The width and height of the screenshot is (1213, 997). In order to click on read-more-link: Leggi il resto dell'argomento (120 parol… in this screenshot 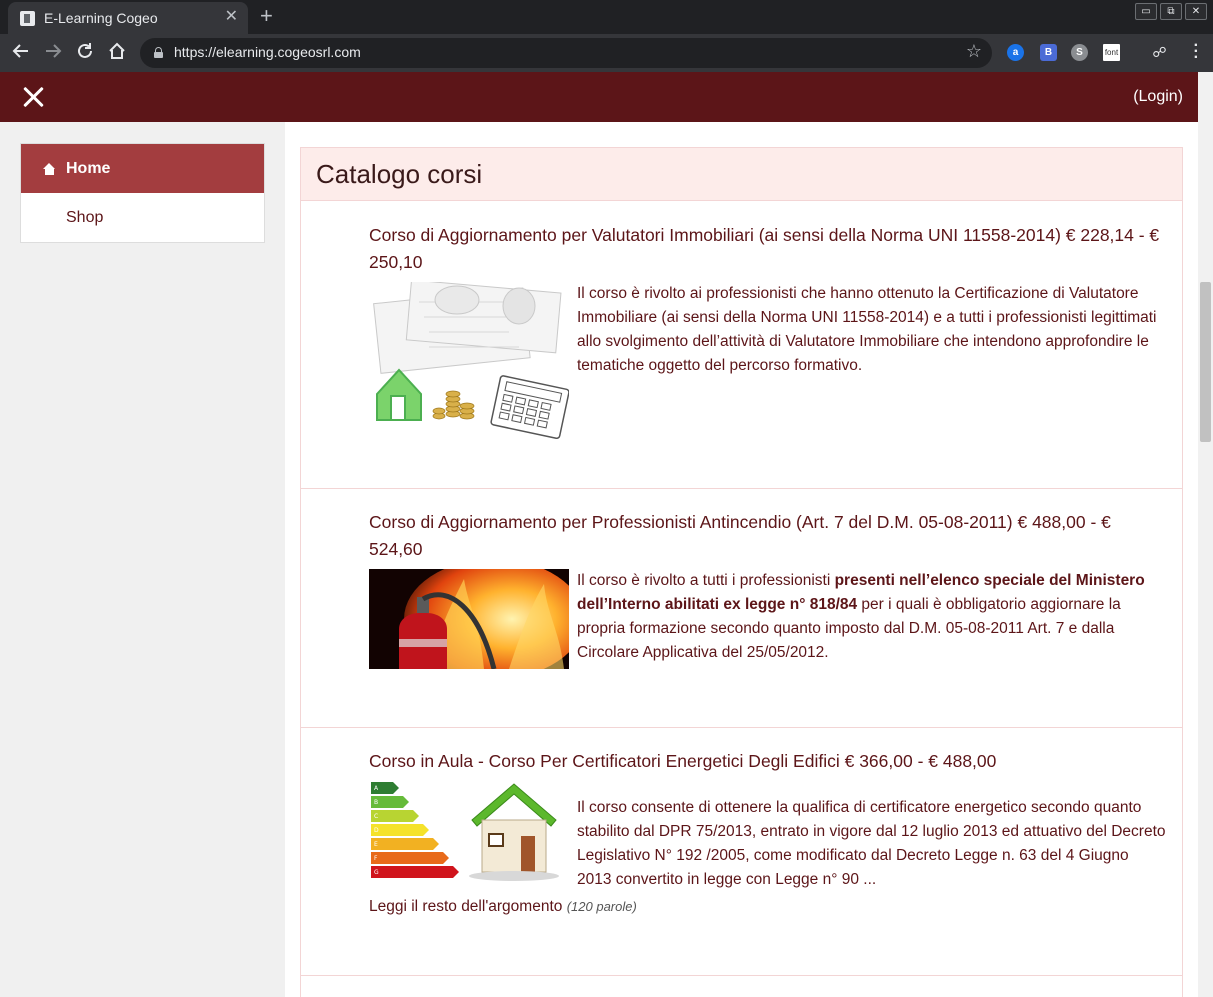, I will do `click(503, 907)`.